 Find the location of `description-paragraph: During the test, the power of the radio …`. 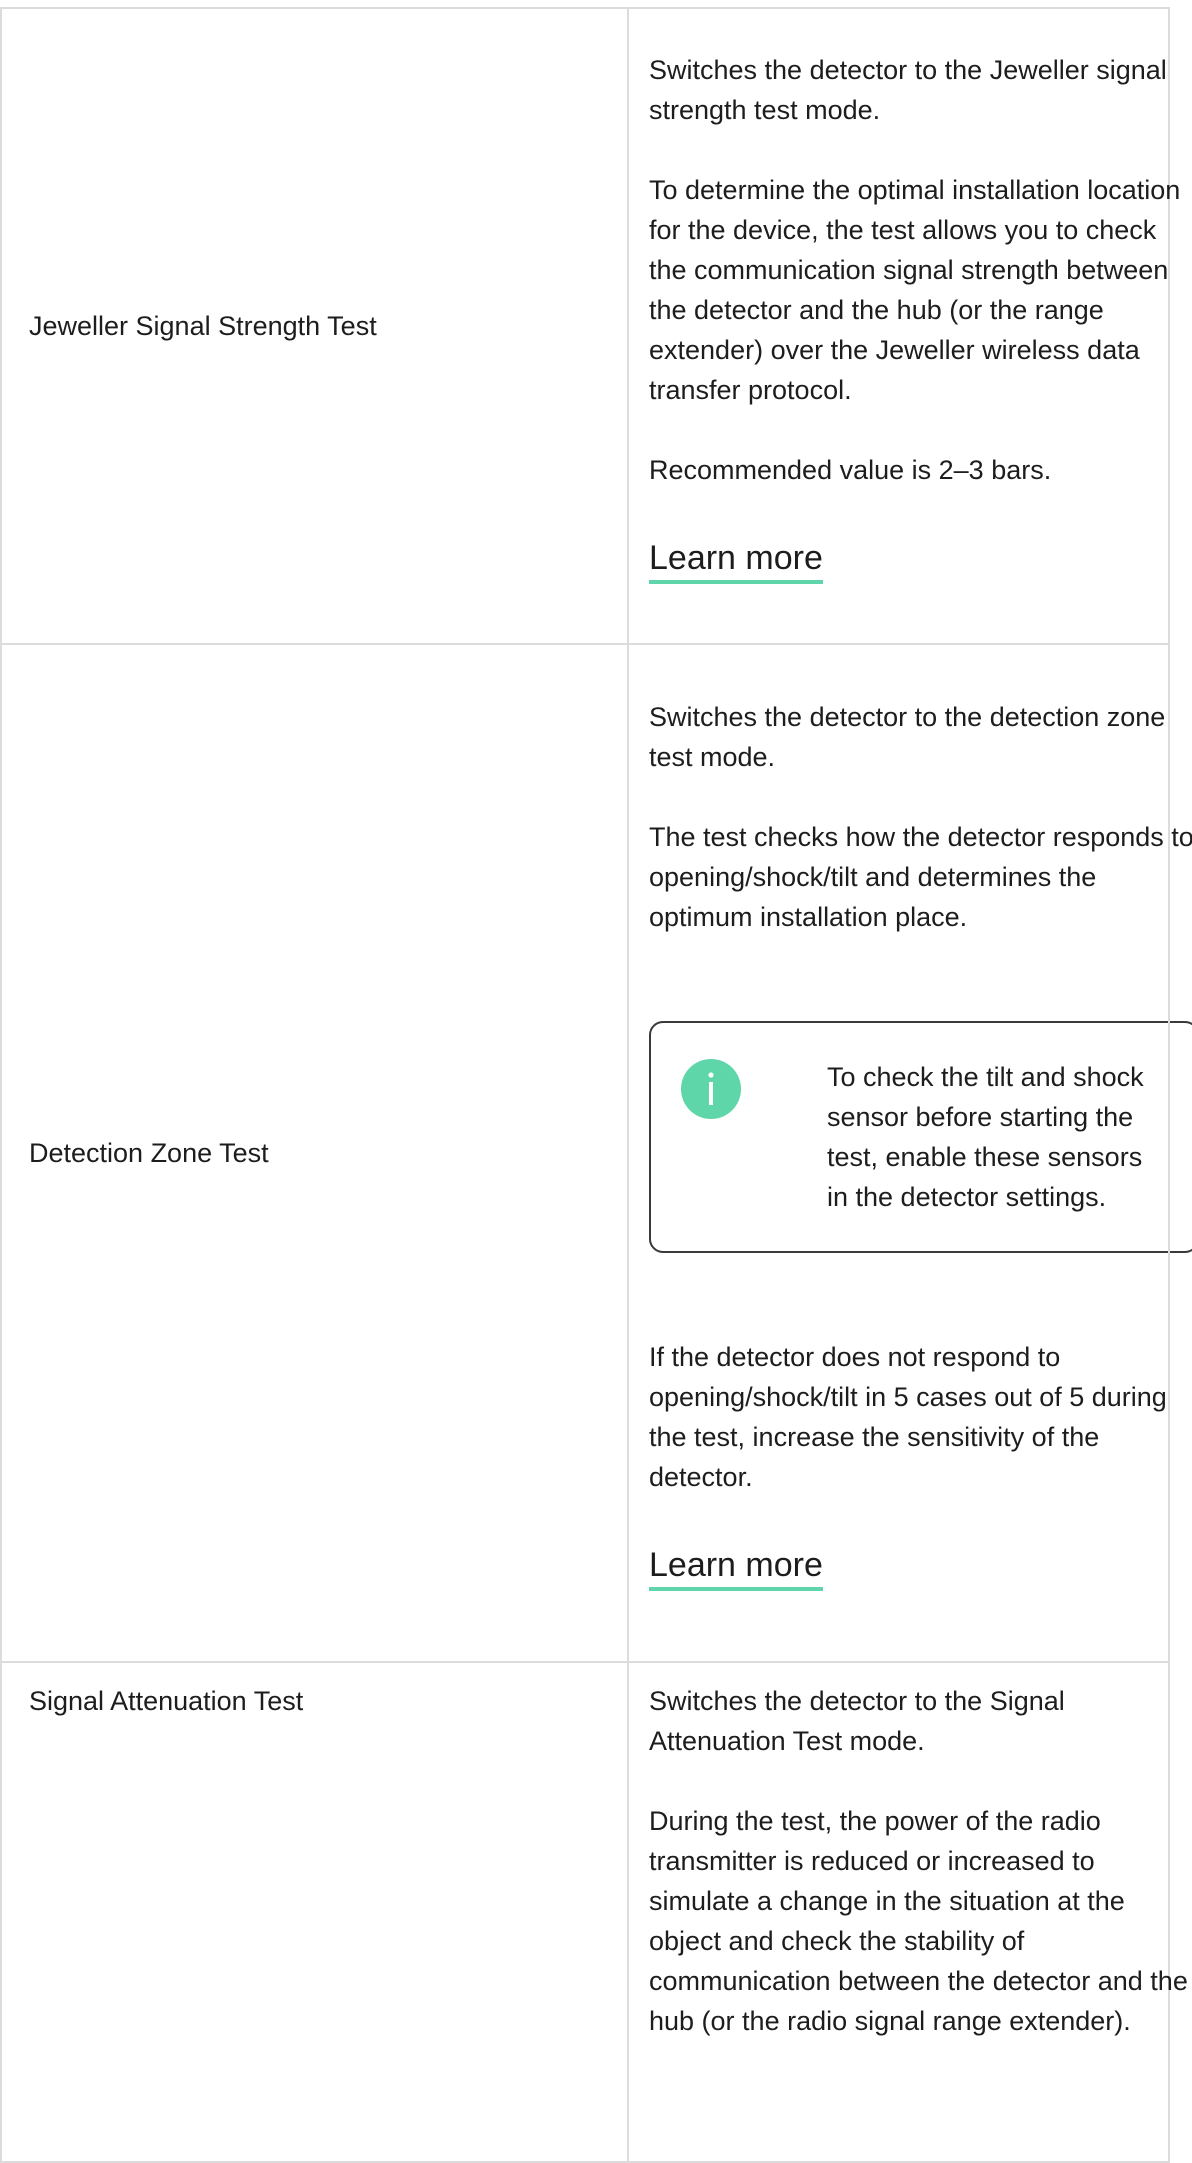

description-paragraph: During the test, the power of the radio … is located at coordinates (918, 1921).